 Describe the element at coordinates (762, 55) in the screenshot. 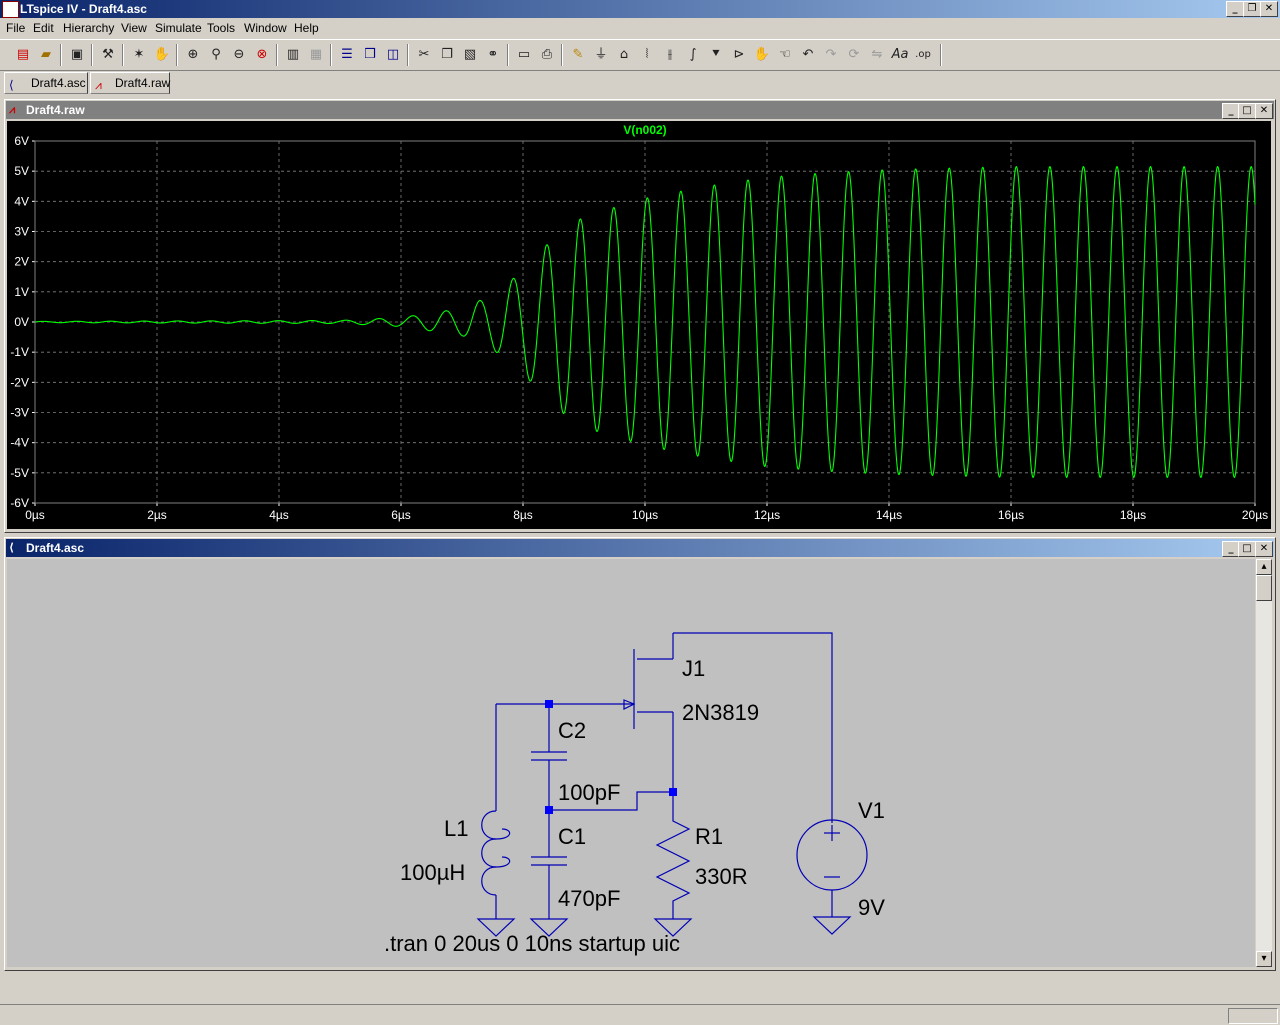

I see `move-icon: ✋` at that location.